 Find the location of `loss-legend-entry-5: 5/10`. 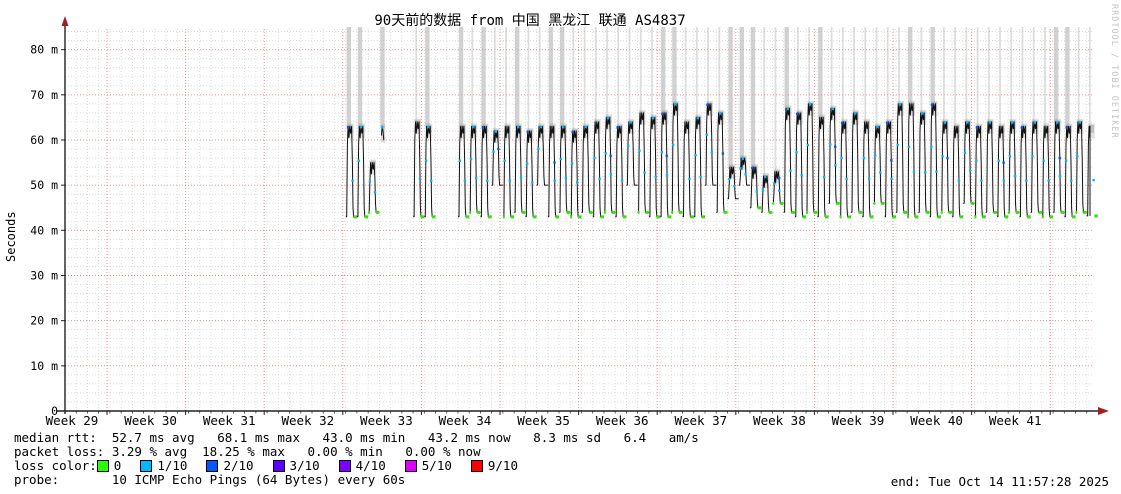

loss-legend-entry-5: 5/10 is located at coordinates (428, 465).